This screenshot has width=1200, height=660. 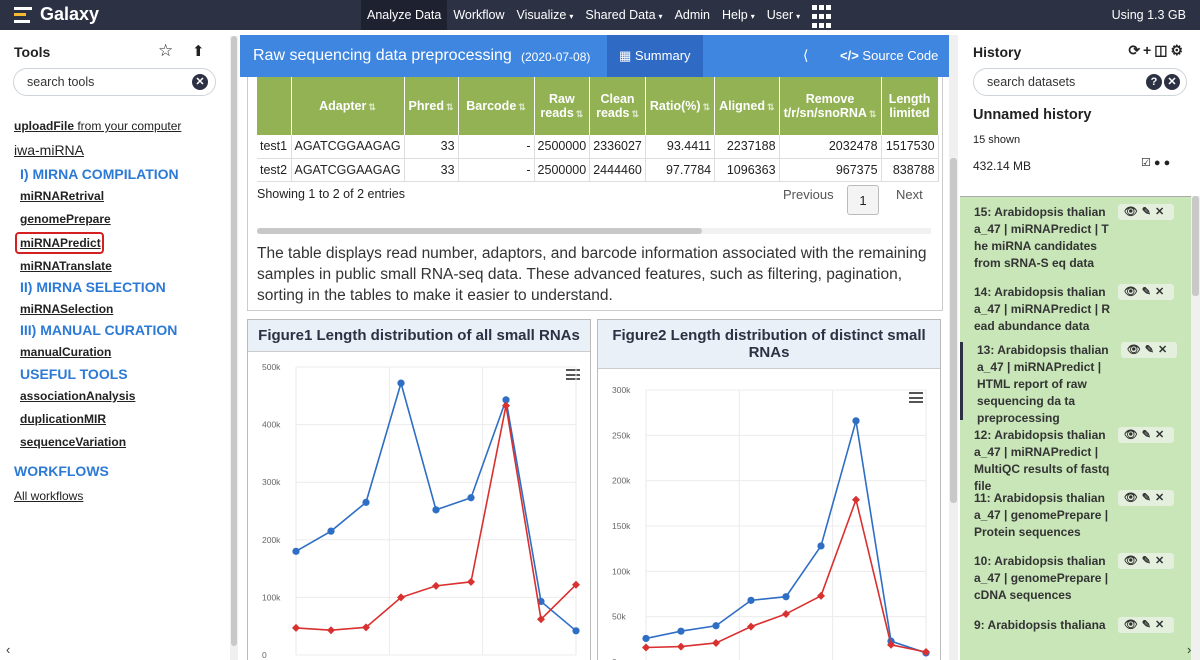 I want to click on galaxy-logo-icon, so click(x=23, y=14).